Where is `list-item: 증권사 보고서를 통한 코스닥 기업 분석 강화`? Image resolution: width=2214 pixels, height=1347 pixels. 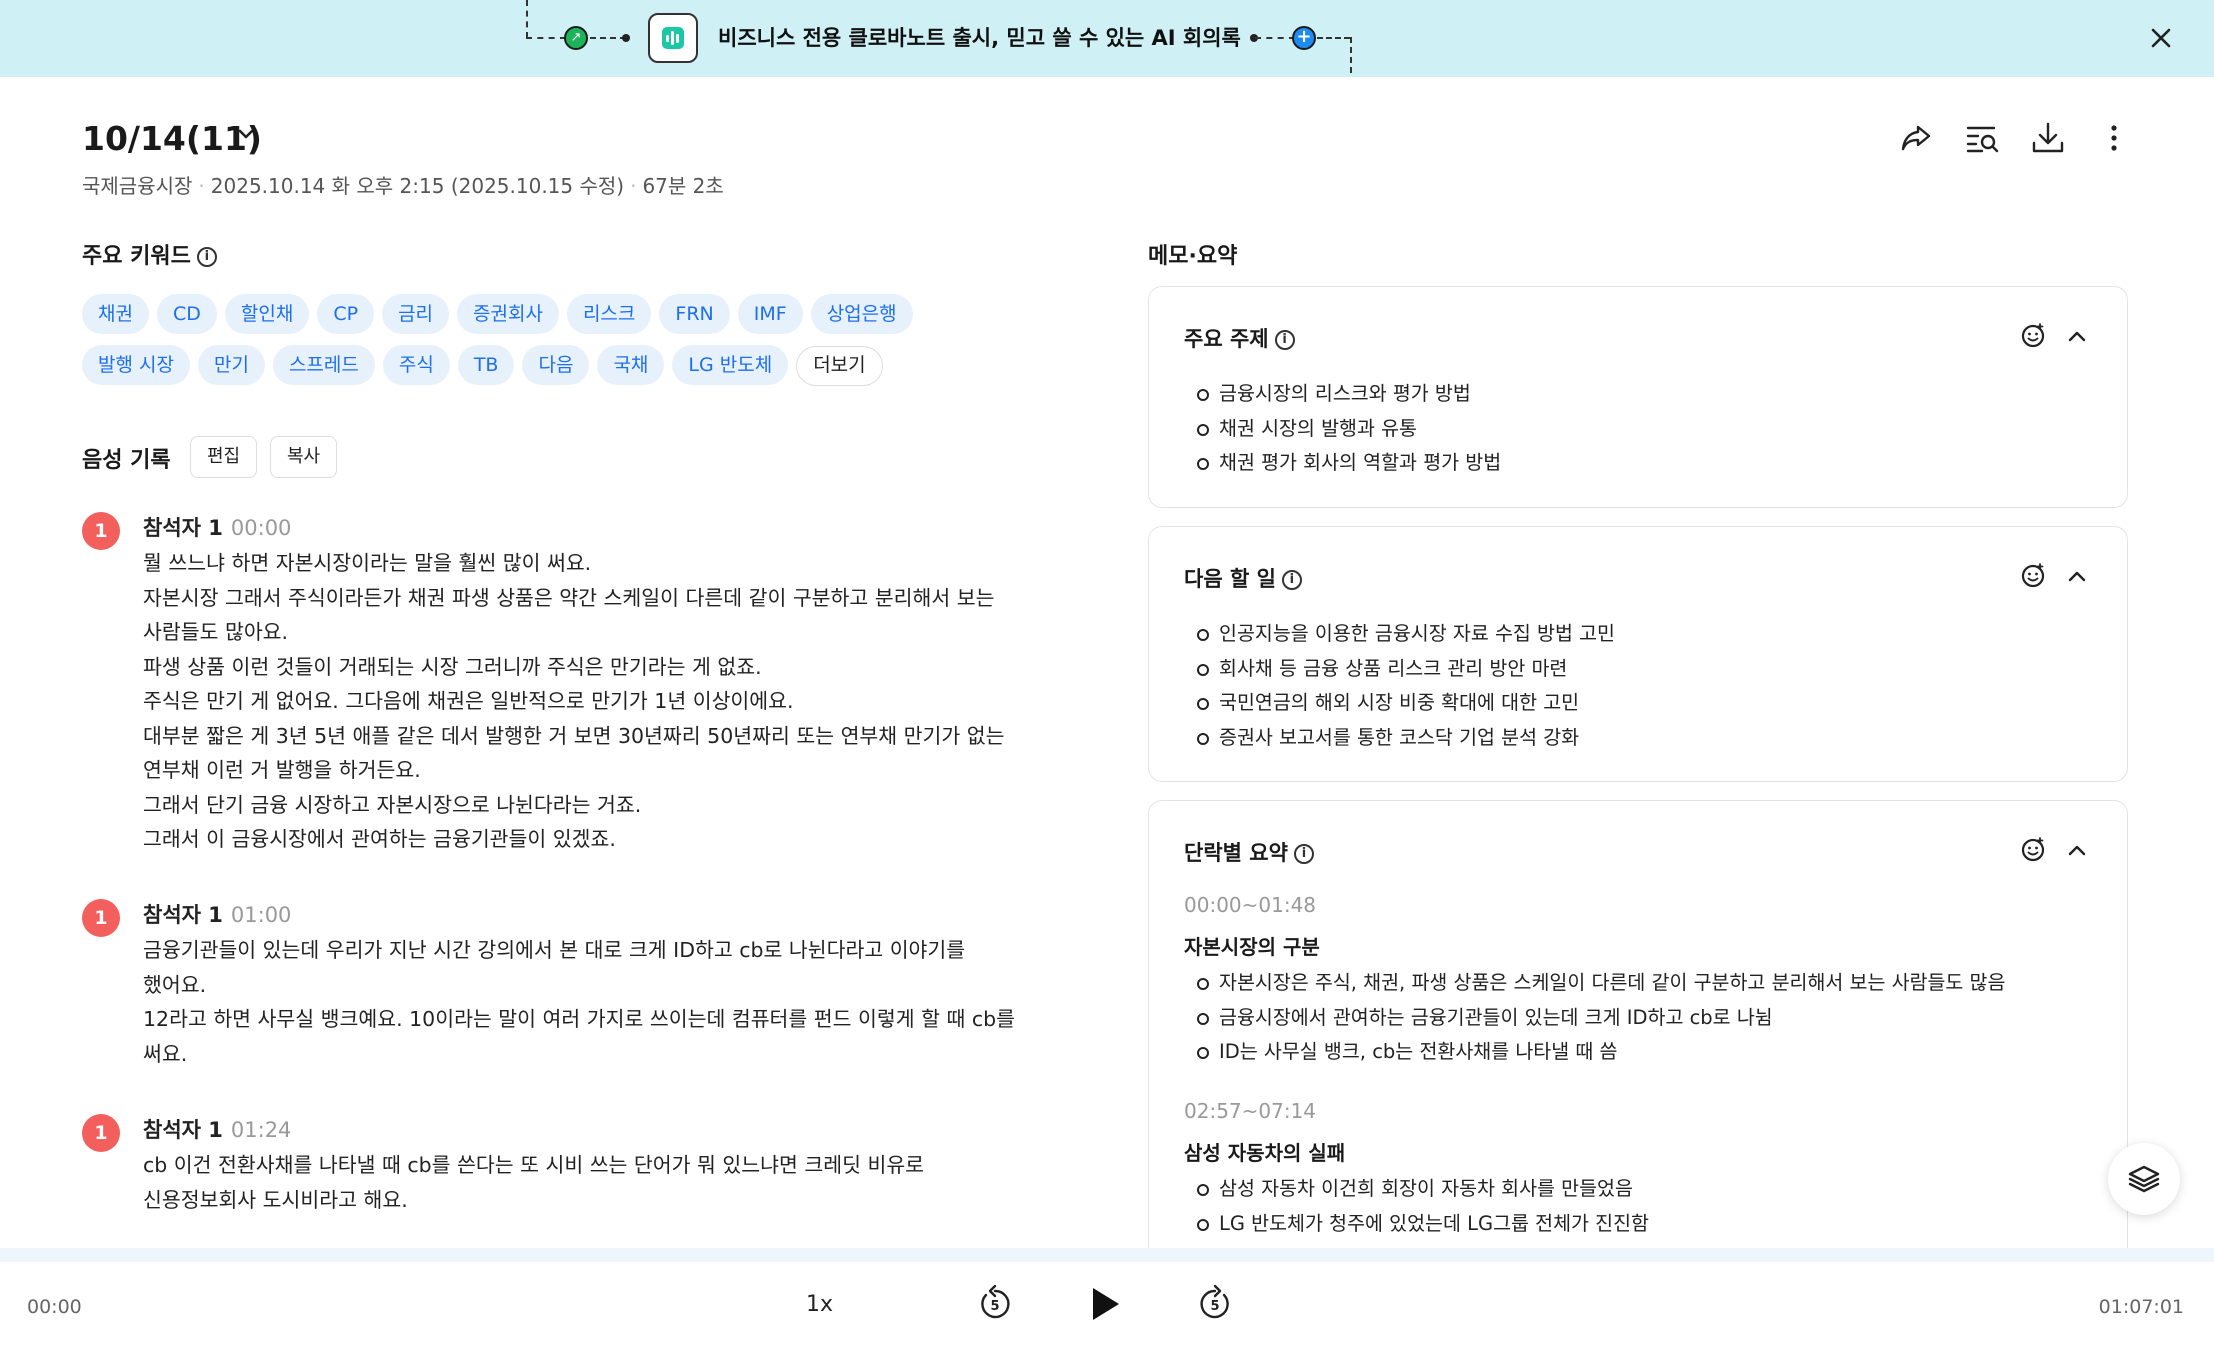
list-item: 증권사 보고서를 통한 코스닥 기업 분석 강화 is located at coordinates (1406, 738).